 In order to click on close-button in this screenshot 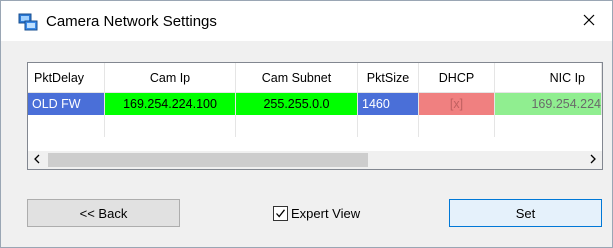, I will do `click(589, 21)`.